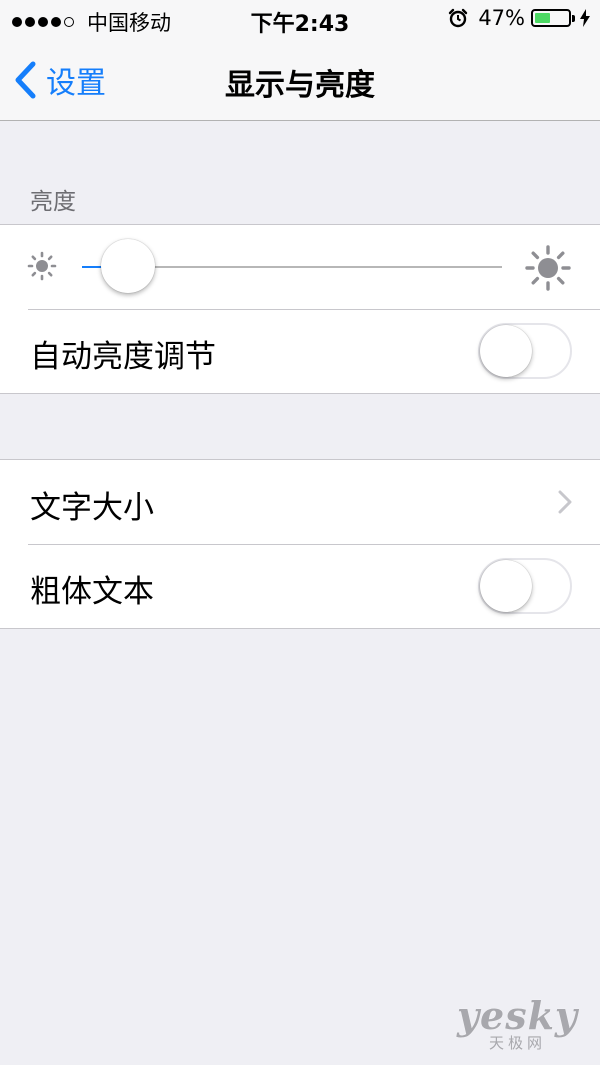  Describe the element at coordinates (585, 18) in the screenshot. I see `charging-bolt-icon` at that location.